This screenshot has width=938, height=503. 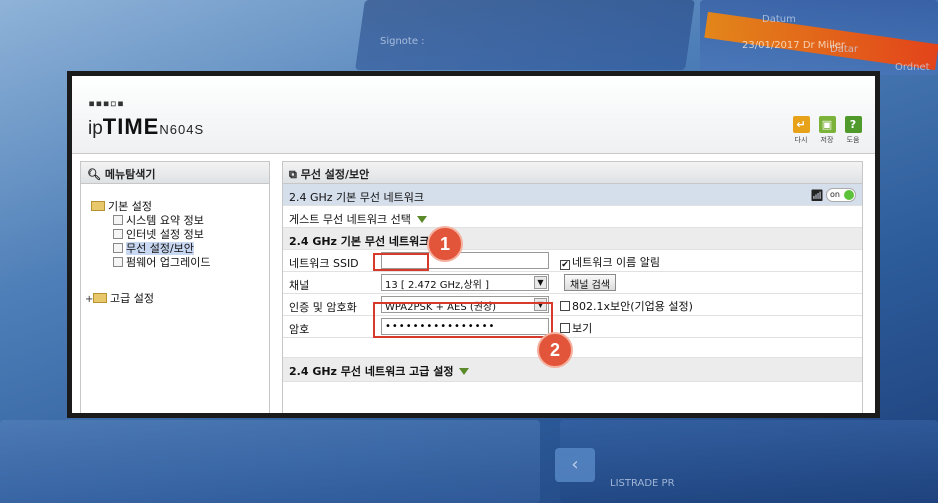 I want to click on wireless-icon, so click(x=118, y=248).